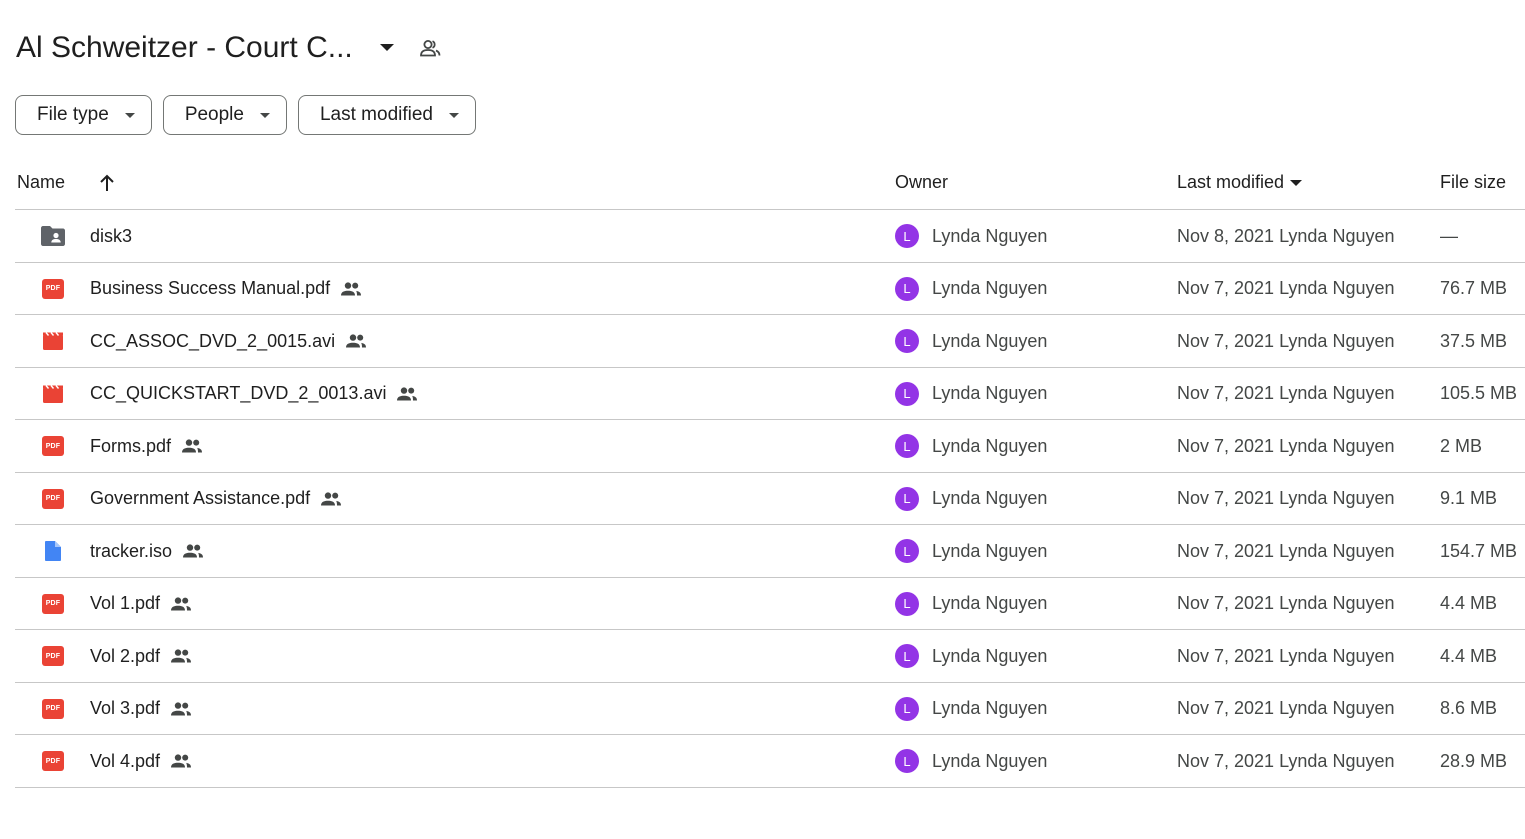 This screenshot has height=839, width=1525. I want to click on file-name-cell: CC_ASSOC_DVD_2_0015.avi, so click(228, 341).